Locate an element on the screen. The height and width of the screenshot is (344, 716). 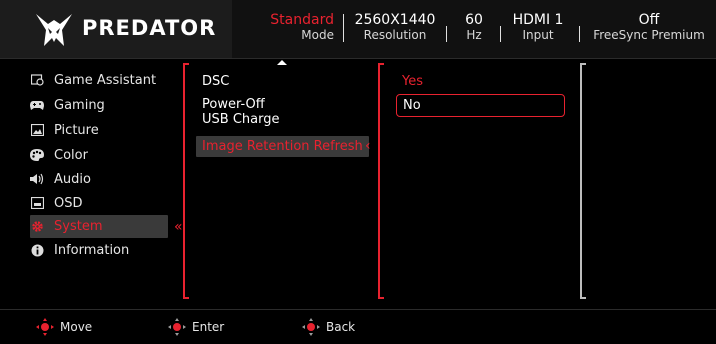
sidebar-item-label: Audio is located at coordinates (72, 179).